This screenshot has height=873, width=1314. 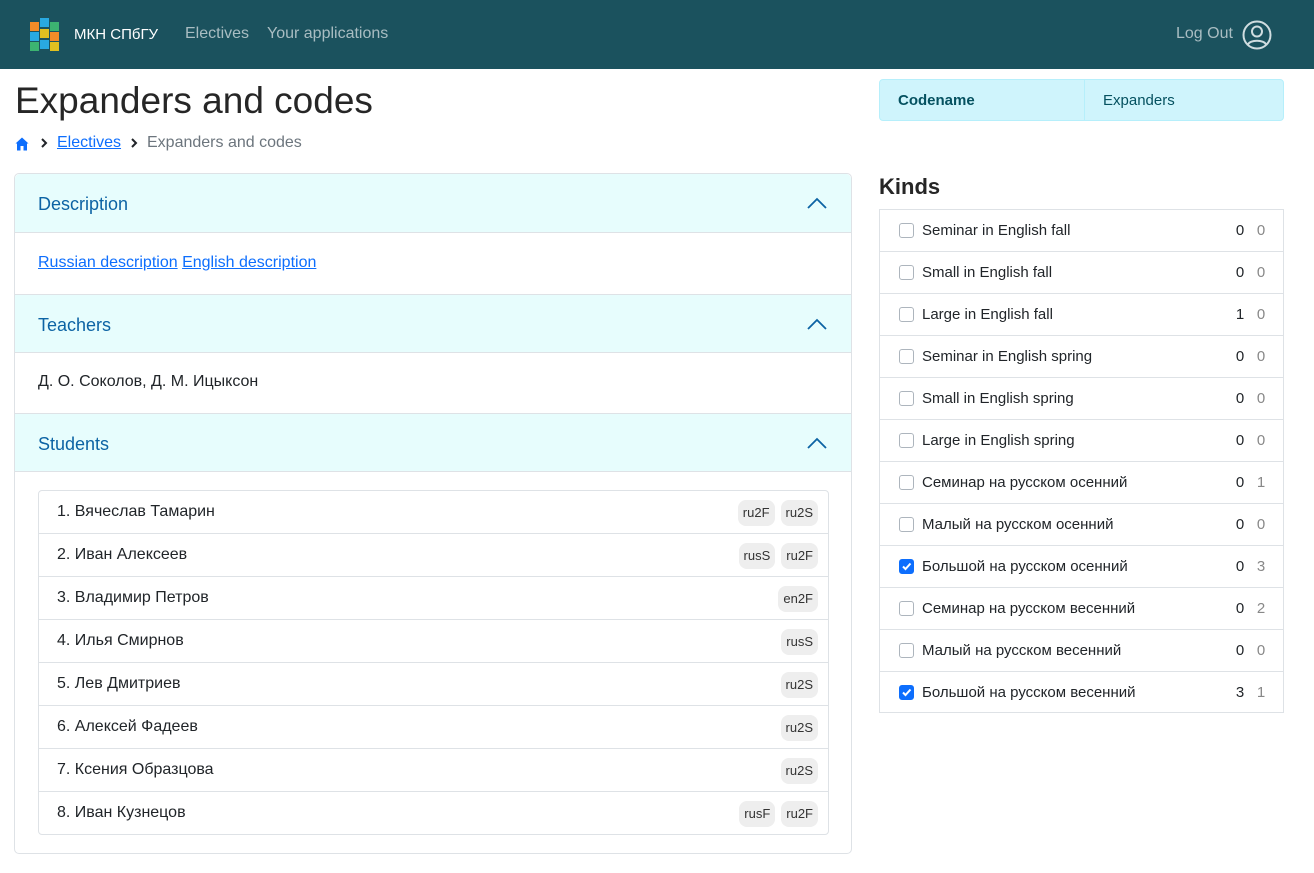 I want to click on kind-row: Малый на русском весенний 0 0, so click(x=1081, y=651).